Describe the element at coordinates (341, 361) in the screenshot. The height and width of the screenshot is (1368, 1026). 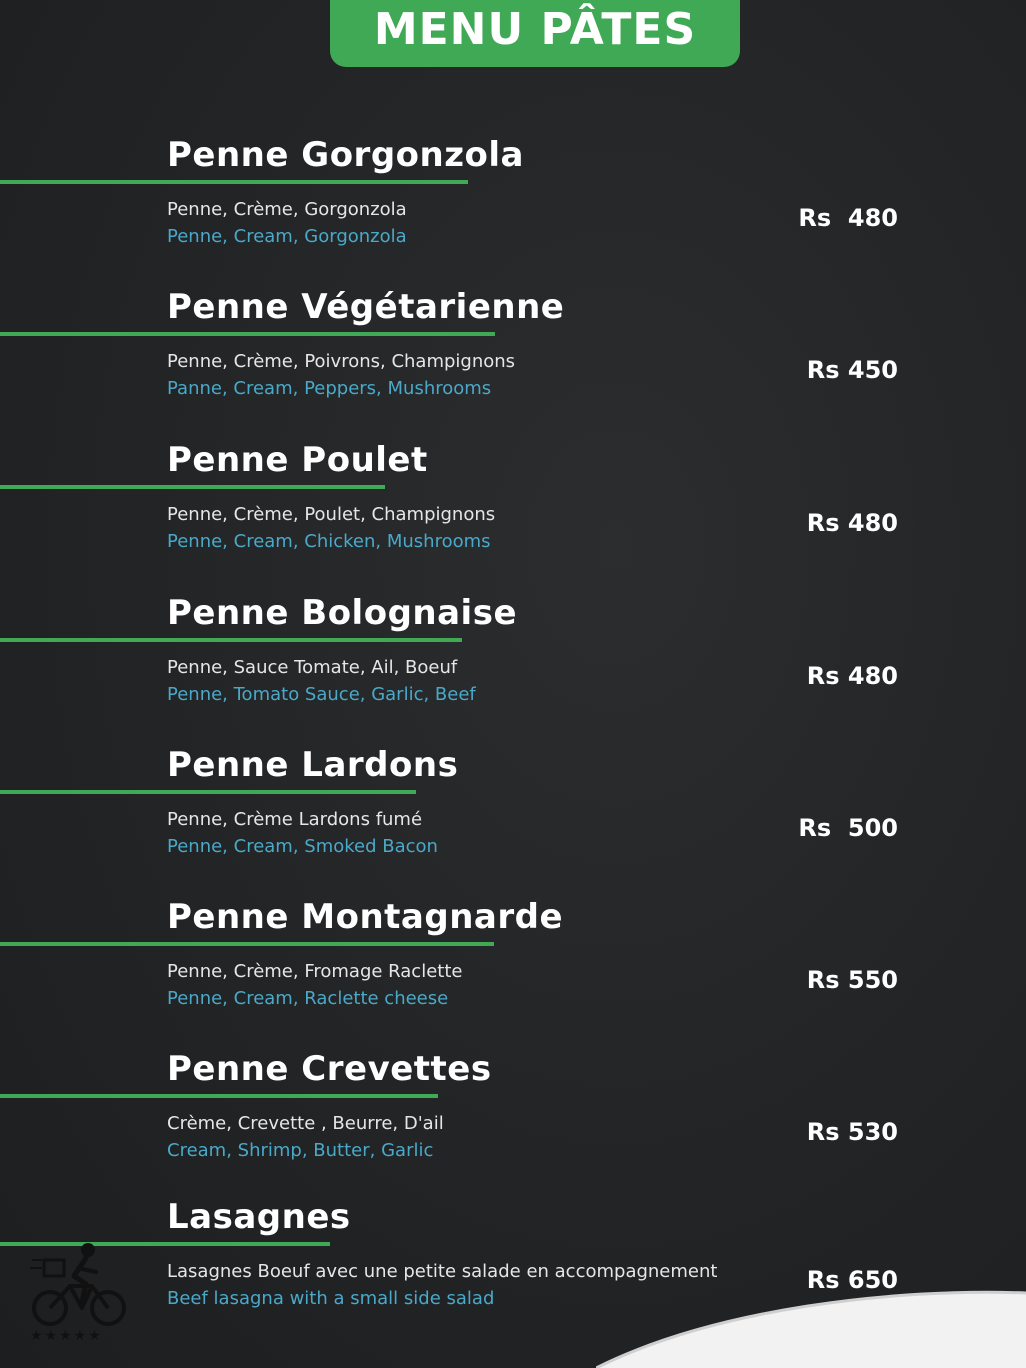
I see `item-description-fr: Penne, Crème, Poivrons, Champignons` at that location.